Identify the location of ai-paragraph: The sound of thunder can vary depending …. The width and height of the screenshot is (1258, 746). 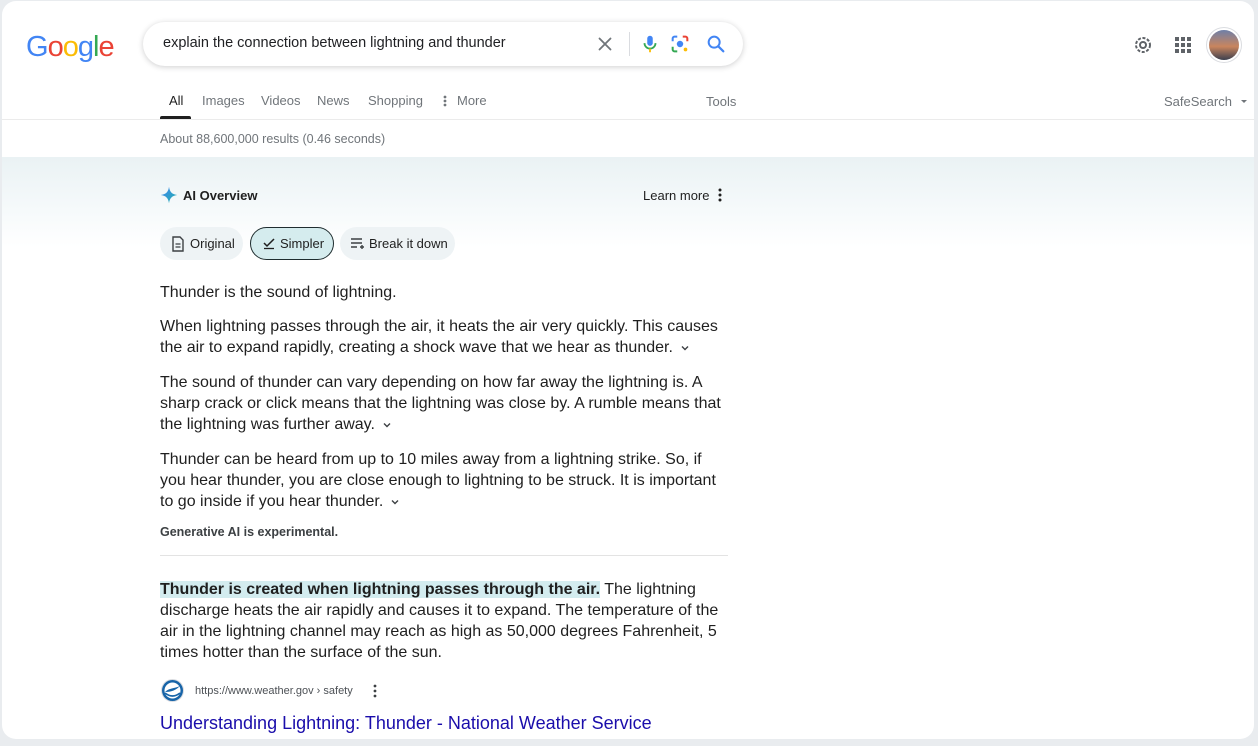
(445, 403).